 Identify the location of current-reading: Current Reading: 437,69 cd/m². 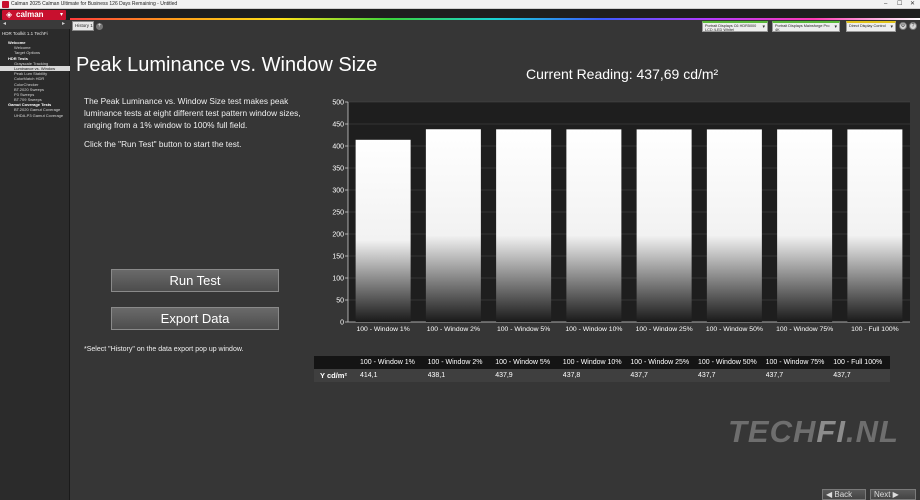
(622, 74).